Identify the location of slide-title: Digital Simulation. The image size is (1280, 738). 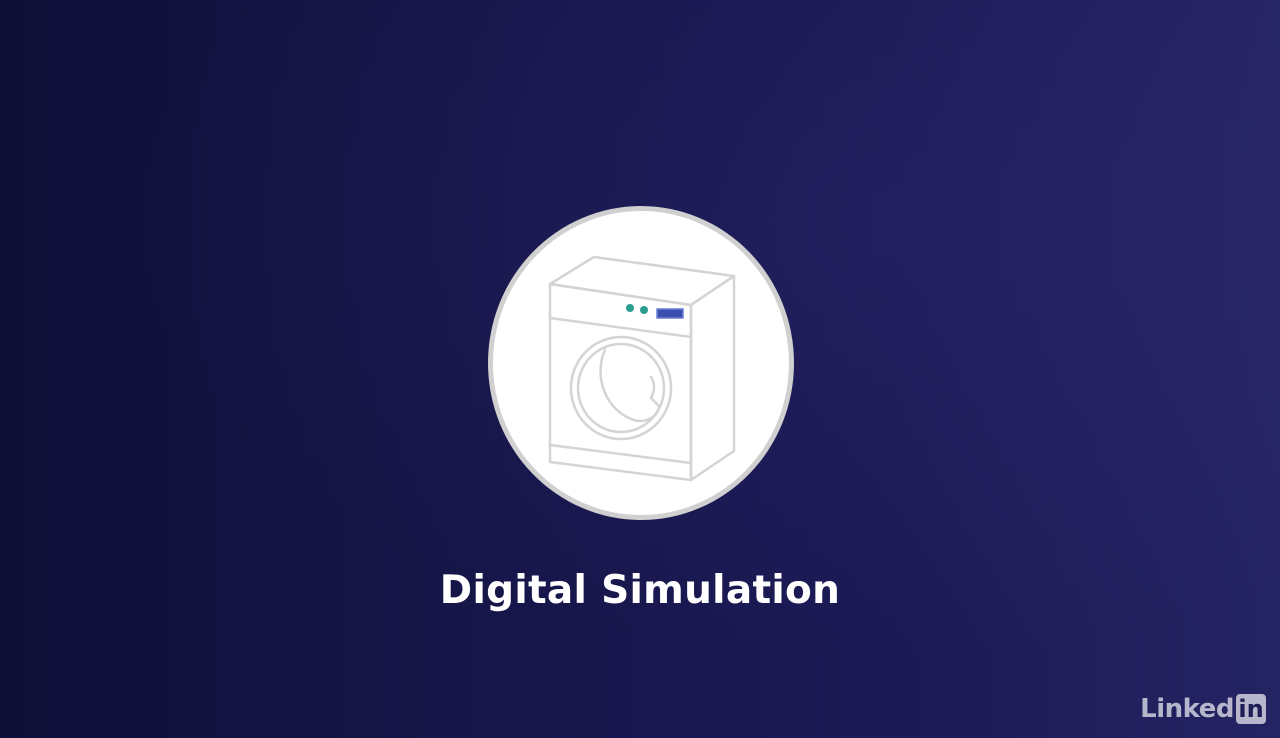
(640, 590).